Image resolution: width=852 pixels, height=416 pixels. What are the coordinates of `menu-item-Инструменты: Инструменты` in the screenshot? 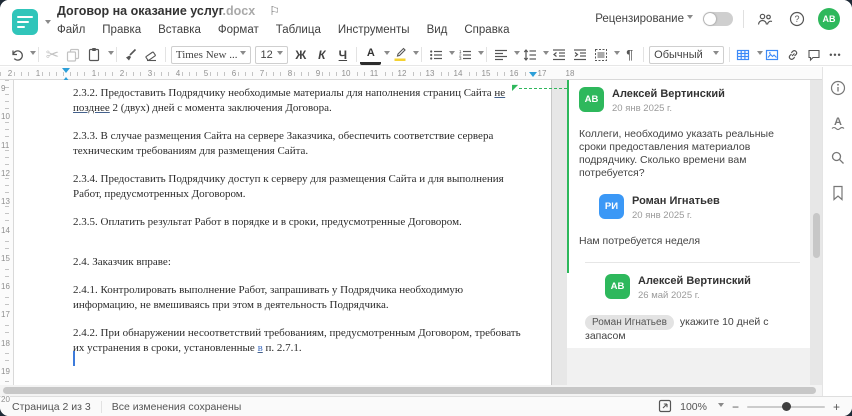 It's located at (374, 30).